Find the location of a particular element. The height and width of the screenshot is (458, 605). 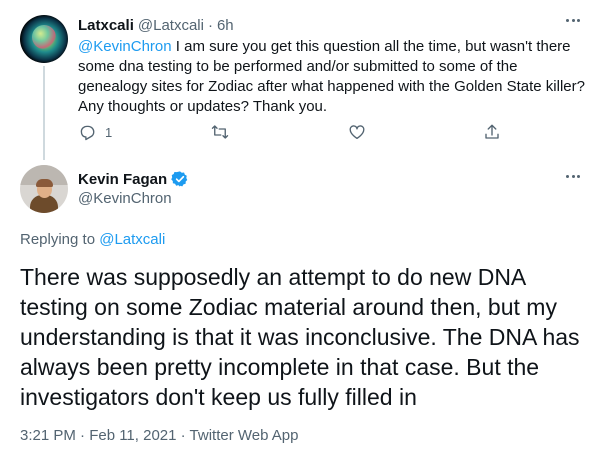

reply-author-name: Latxcali is located at coordinates (106, 25).